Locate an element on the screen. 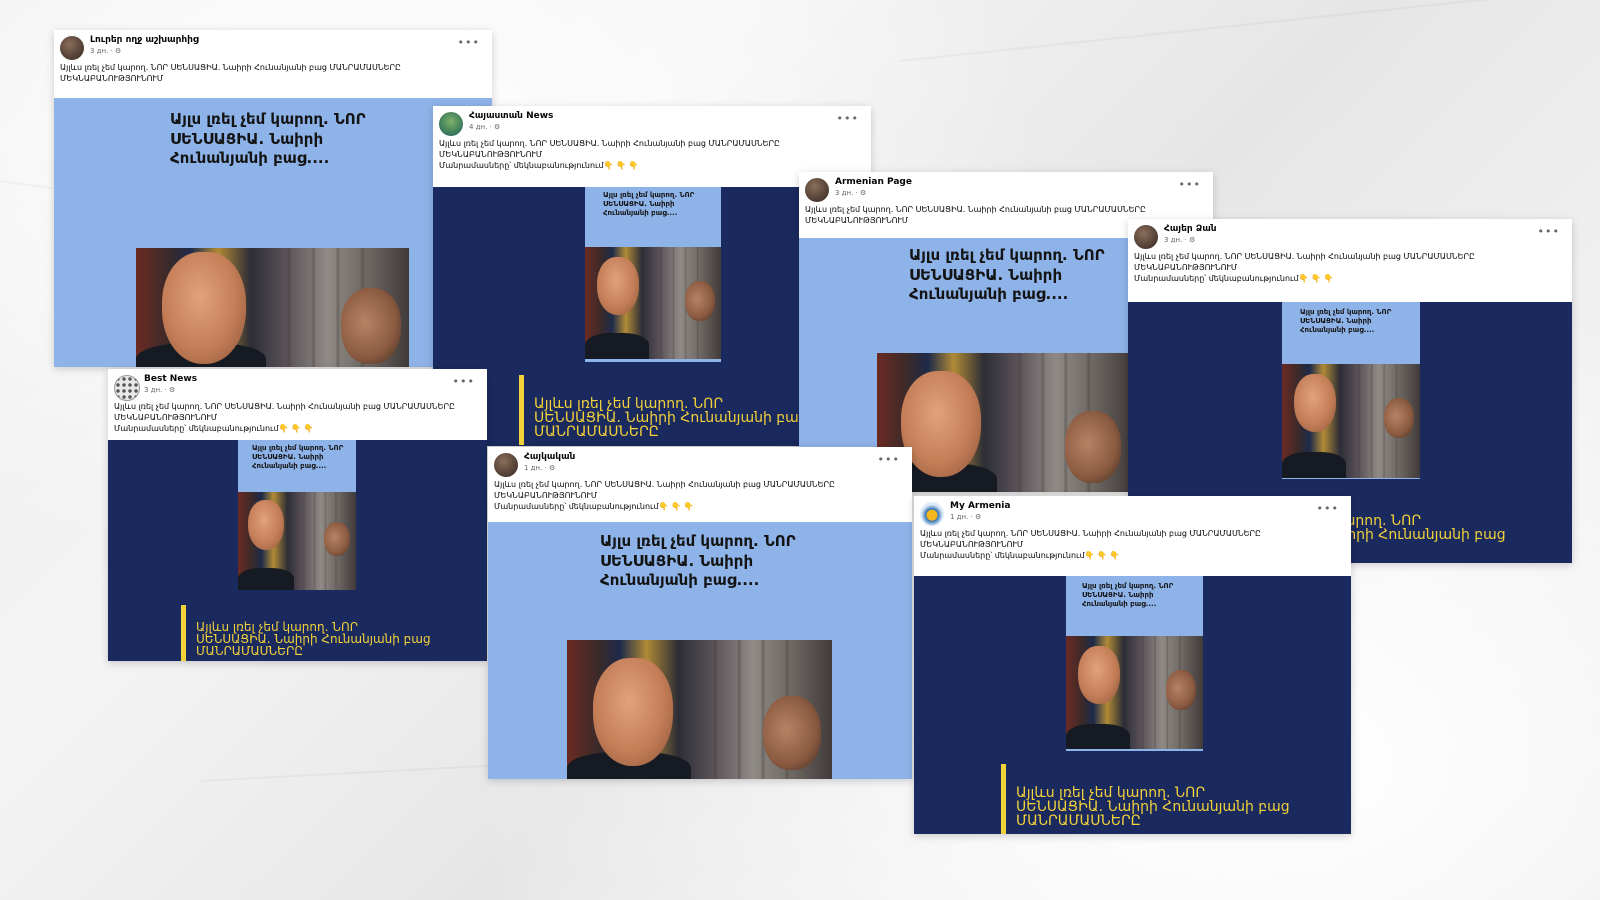 The image size is (1600, 900). paper-crease is located at coordinates (1248, 31).